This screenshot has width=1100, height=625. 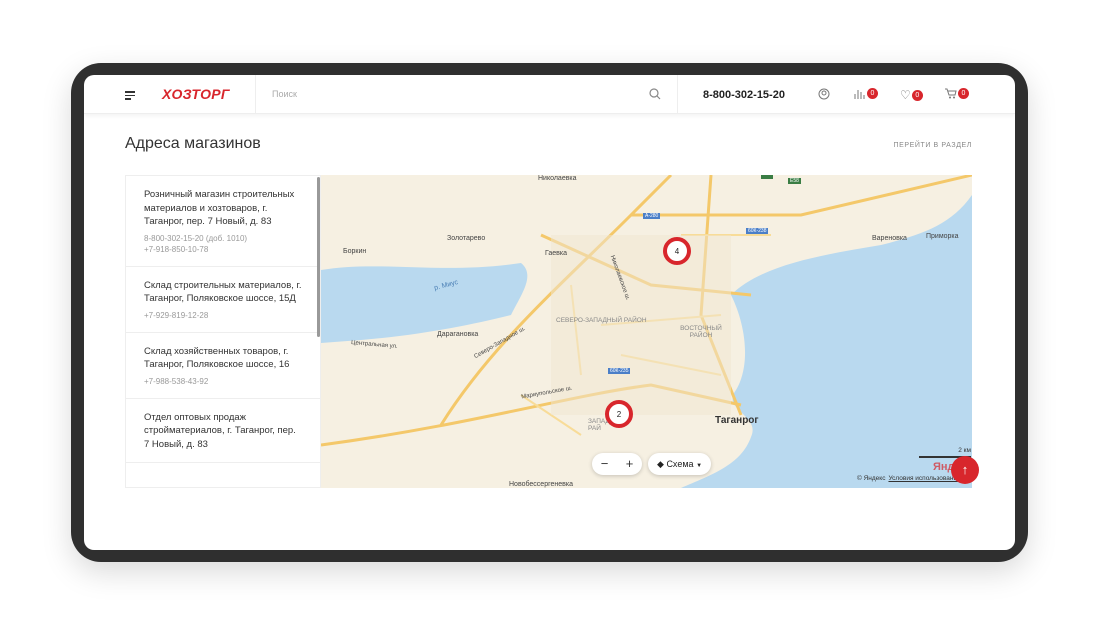 I want to click on menu-icon, so click(x=130, y=96).